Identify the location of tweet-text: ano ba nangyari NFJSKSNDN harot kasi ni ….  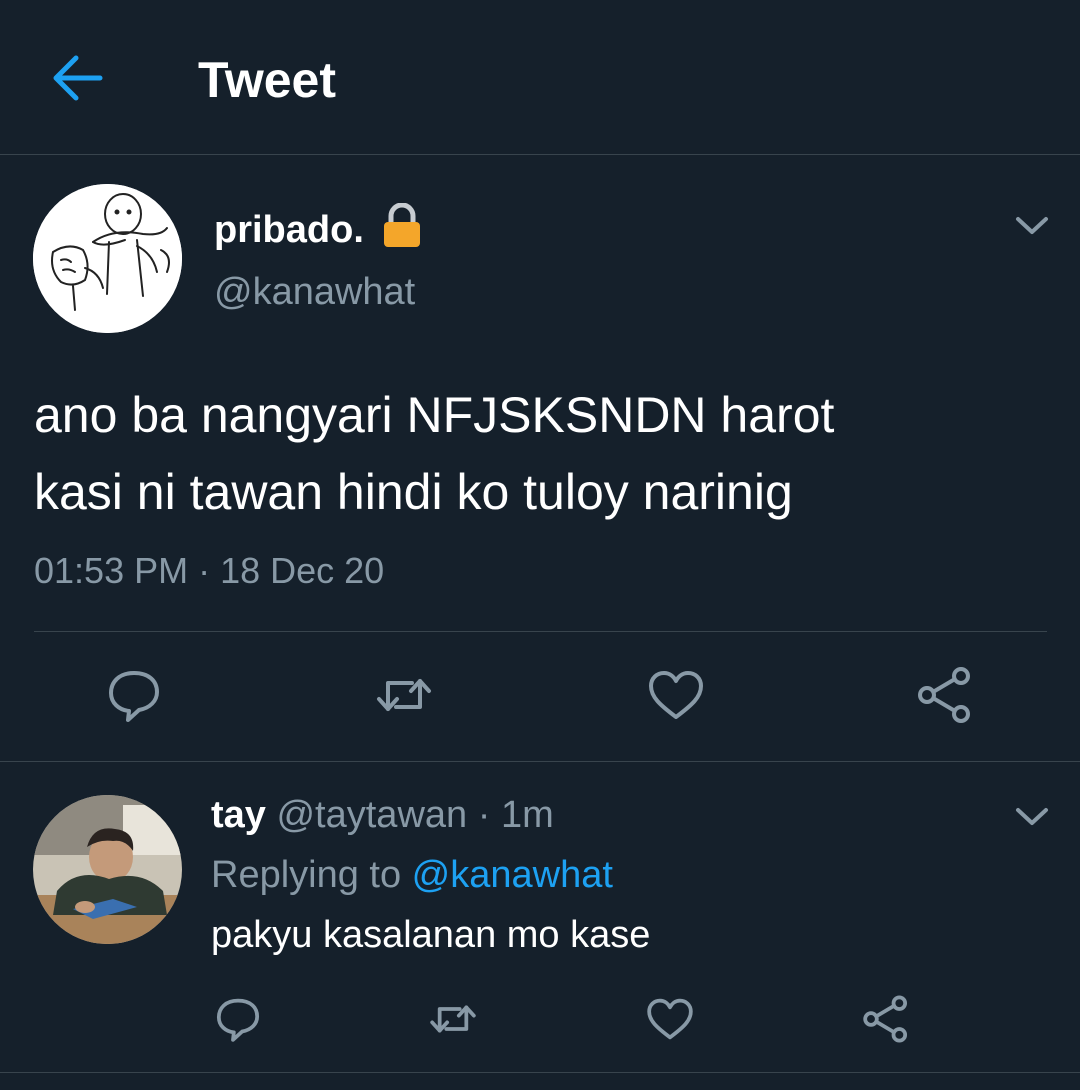
(539, 454).